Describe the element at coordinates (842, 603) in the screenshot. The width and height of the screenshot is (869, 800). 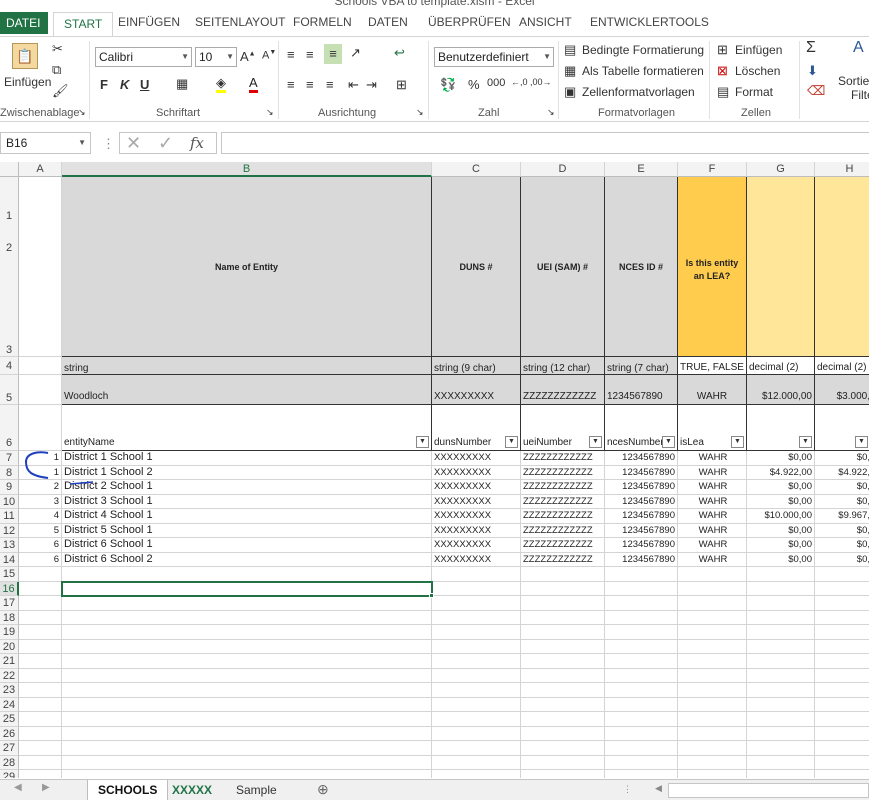
I see `cell-h17` at that location.